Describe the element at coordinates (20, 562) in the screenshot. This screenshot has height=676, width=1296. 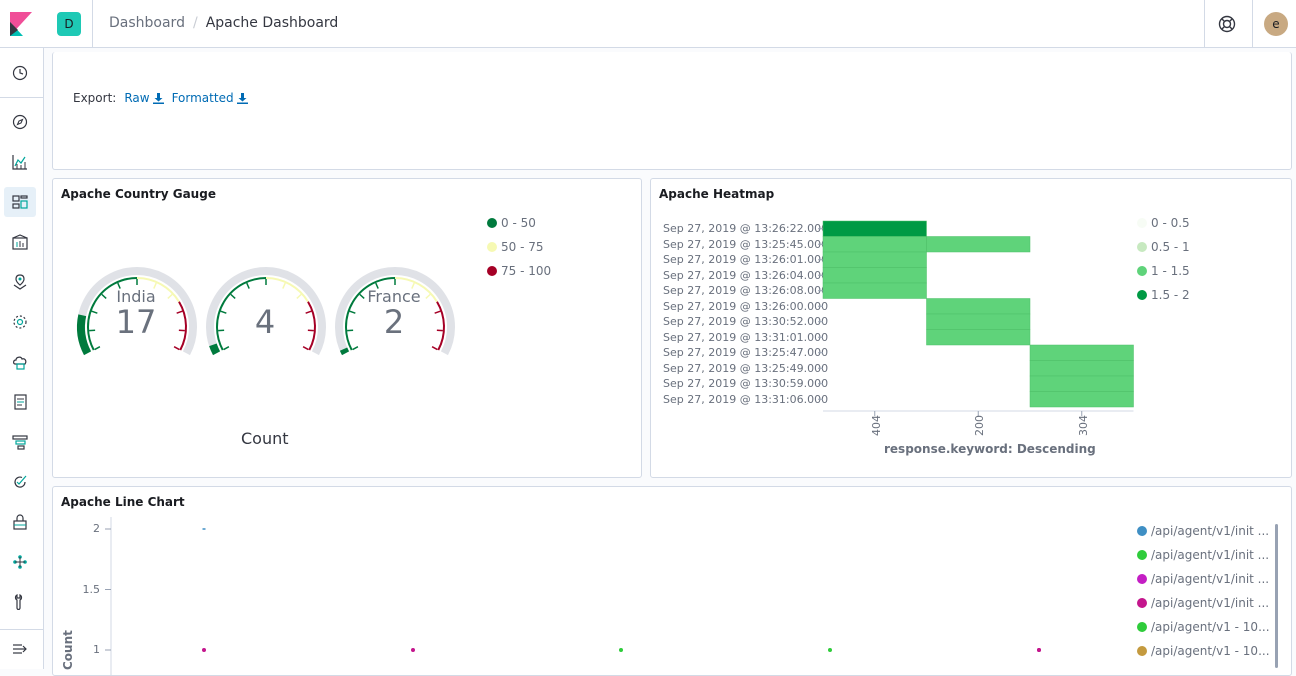
I see `graph-icon` at that location.